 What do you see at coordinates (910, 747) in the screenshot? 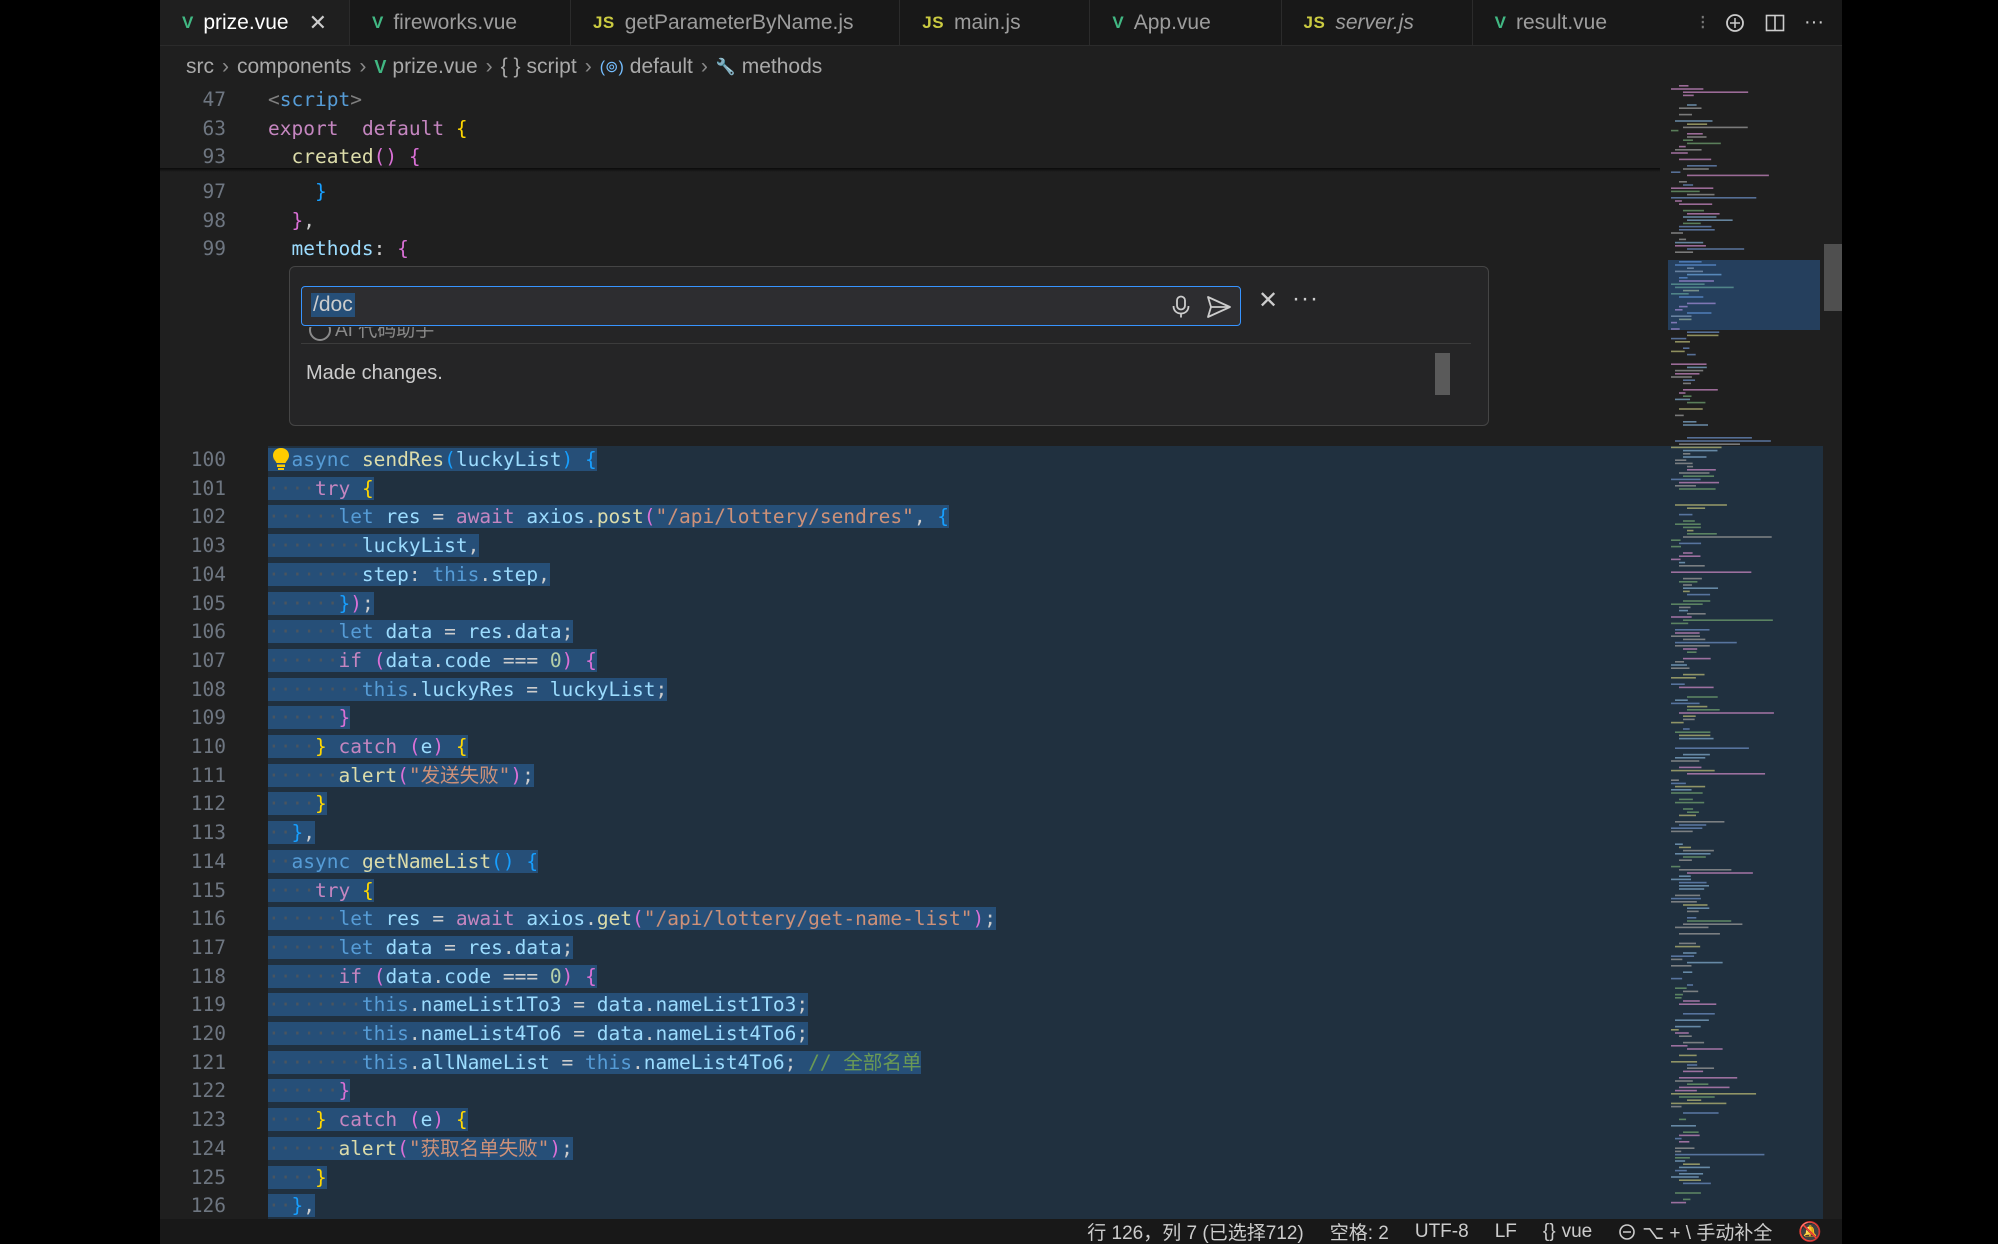
I see `code-line: 110 ····} catch (e) {` at bounding box center [910, 747].